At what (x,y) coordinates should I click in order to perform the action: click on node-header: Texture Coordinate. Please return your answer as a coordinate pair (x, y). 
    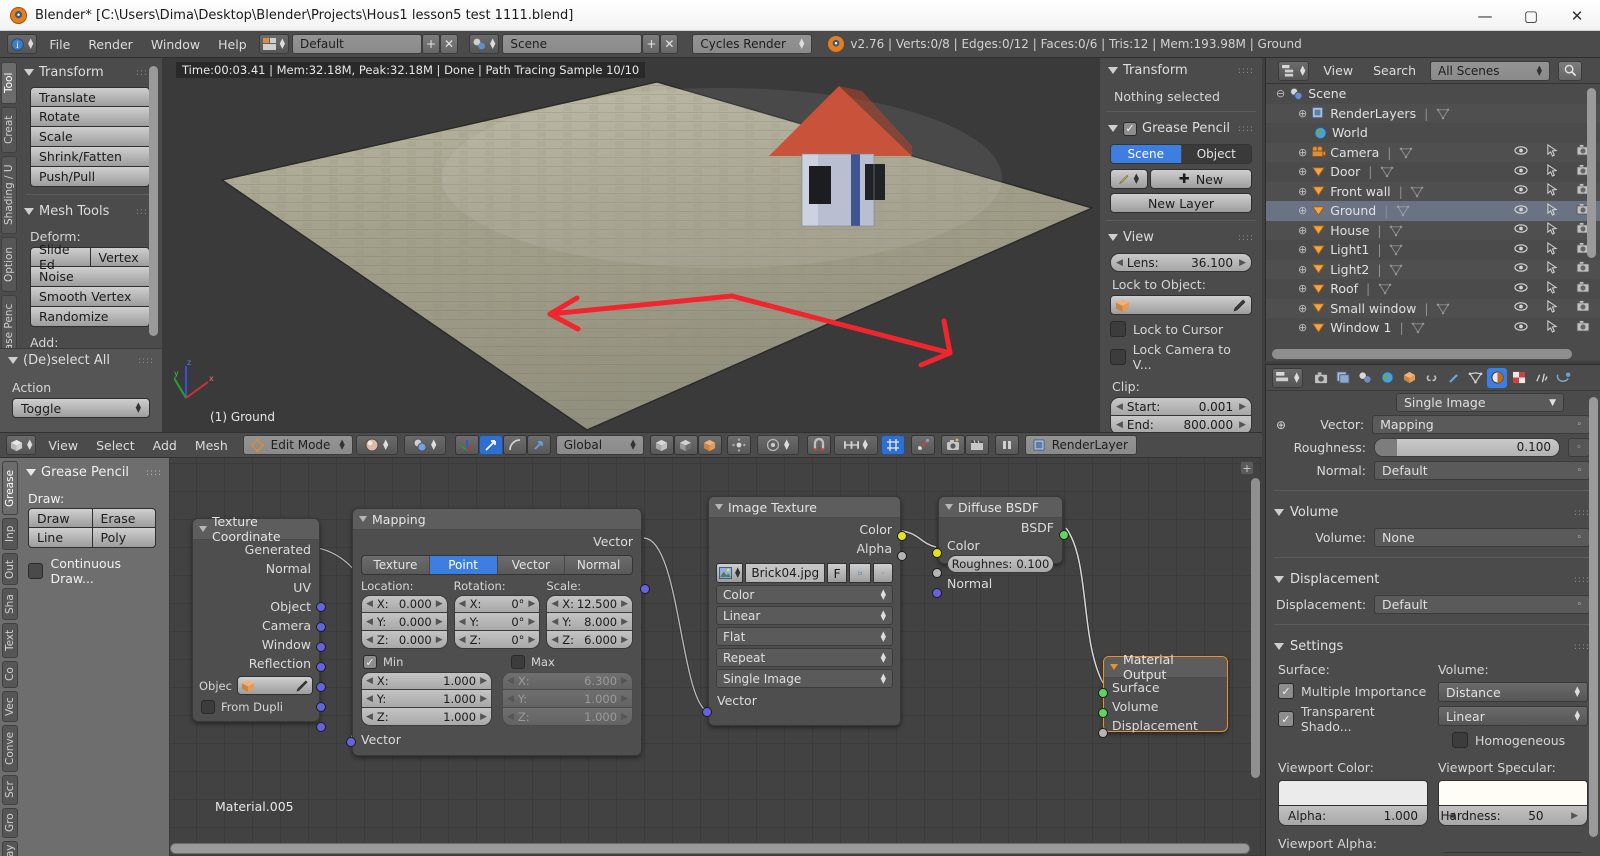
    Looking at the image, I should click on (256, 529).